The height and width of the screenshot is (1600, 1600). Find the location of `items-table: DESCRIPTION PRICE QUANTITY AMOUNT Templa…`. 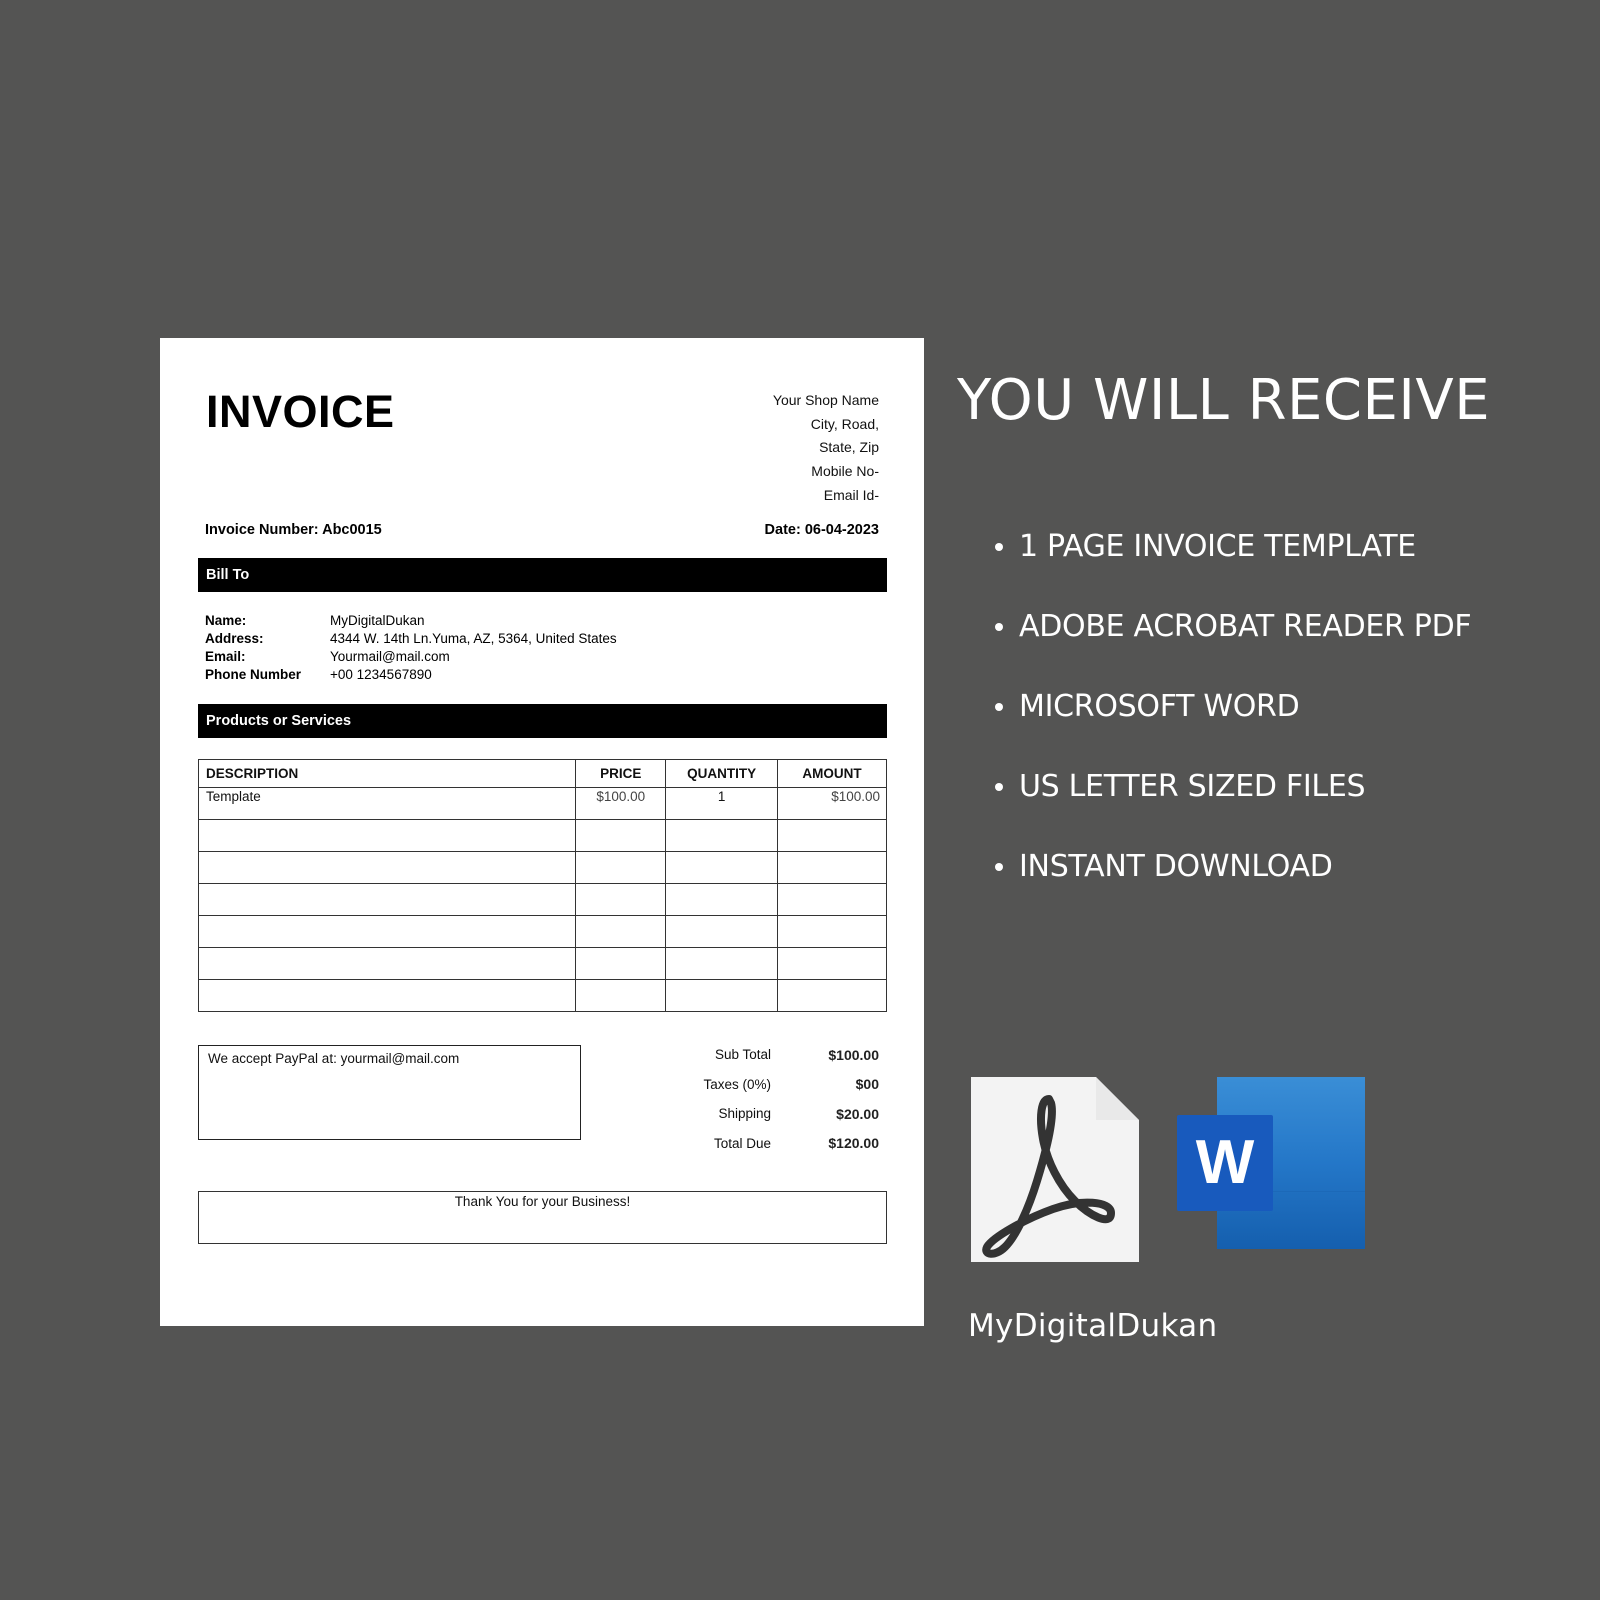

items-table: DESCRIPTION PRICE QUANTITY AMOUNT Templa… is located at coordinates (542, 885).